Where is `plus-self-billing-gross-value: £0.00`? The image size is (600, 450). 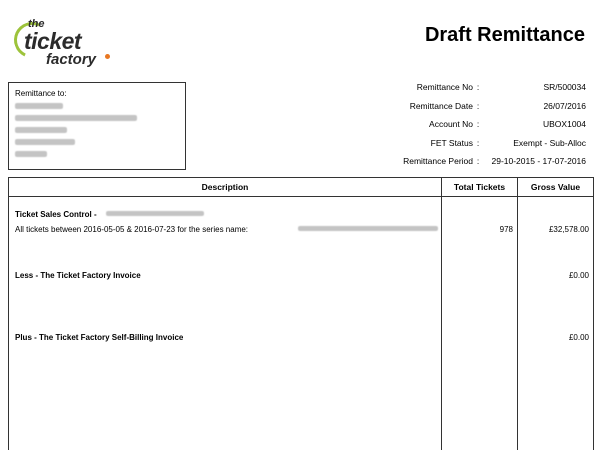 plus-self-billing-gross-value: £0.00 is located at coordinates (578, 337).